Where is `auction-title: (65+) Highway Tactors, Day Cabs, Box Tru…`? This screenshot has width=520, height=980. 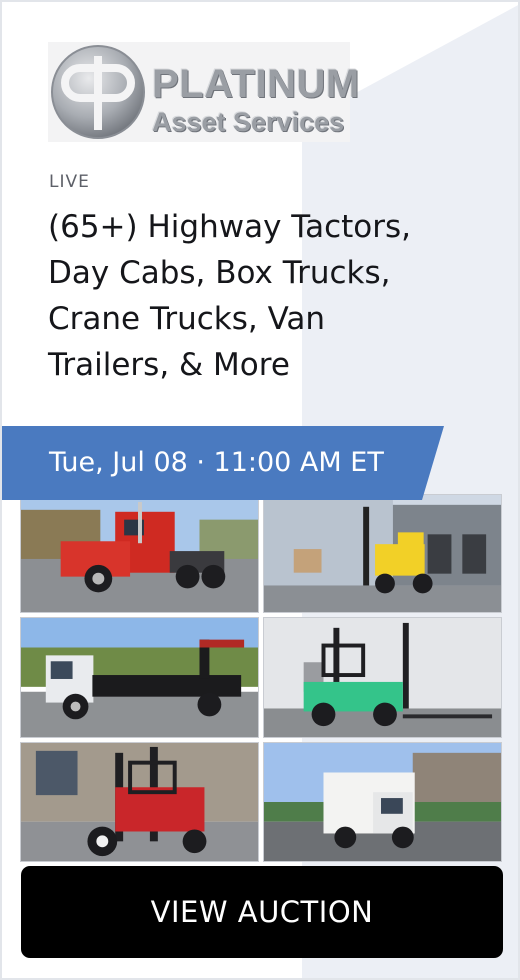 auction-title: (65+) Highway Tactors, Day Cabs, Box Tru… is located at coordinates (243, 296).